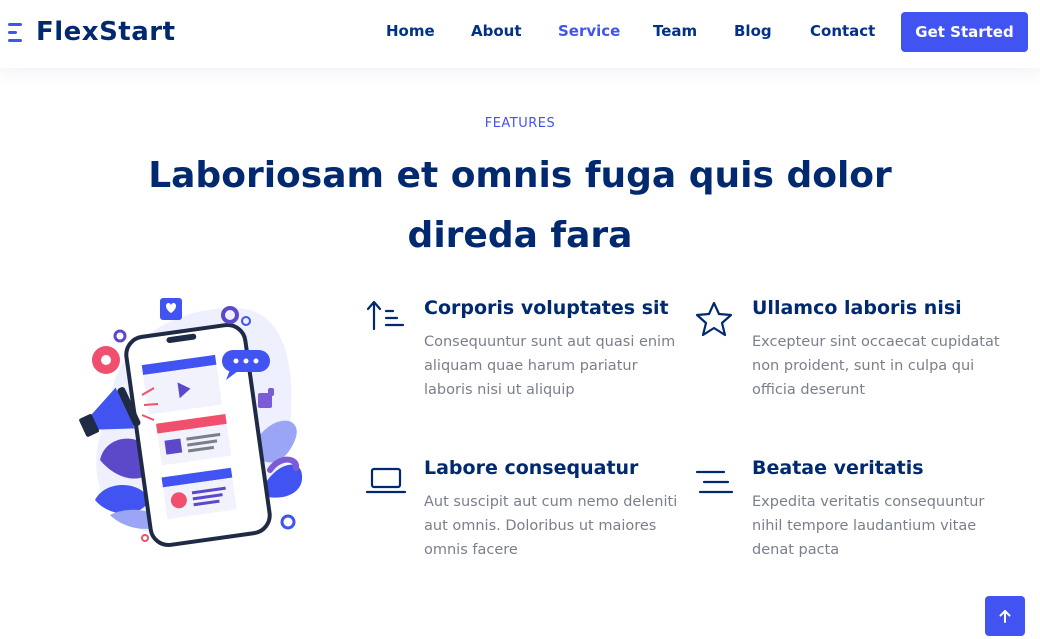  What do you see at coordinates (675, 31) in the screenshot?
I see `nav-team: Team` at bounding box center [675, 31].